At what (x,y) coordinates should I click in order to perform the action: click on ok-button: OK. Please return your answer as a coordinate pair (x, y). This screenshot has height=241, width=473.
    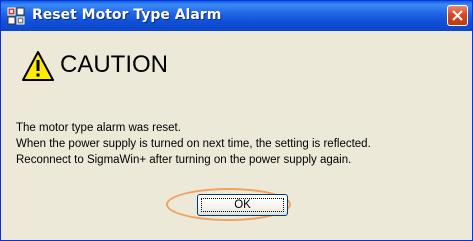
    Looking at the image, I should click on (242, 205).